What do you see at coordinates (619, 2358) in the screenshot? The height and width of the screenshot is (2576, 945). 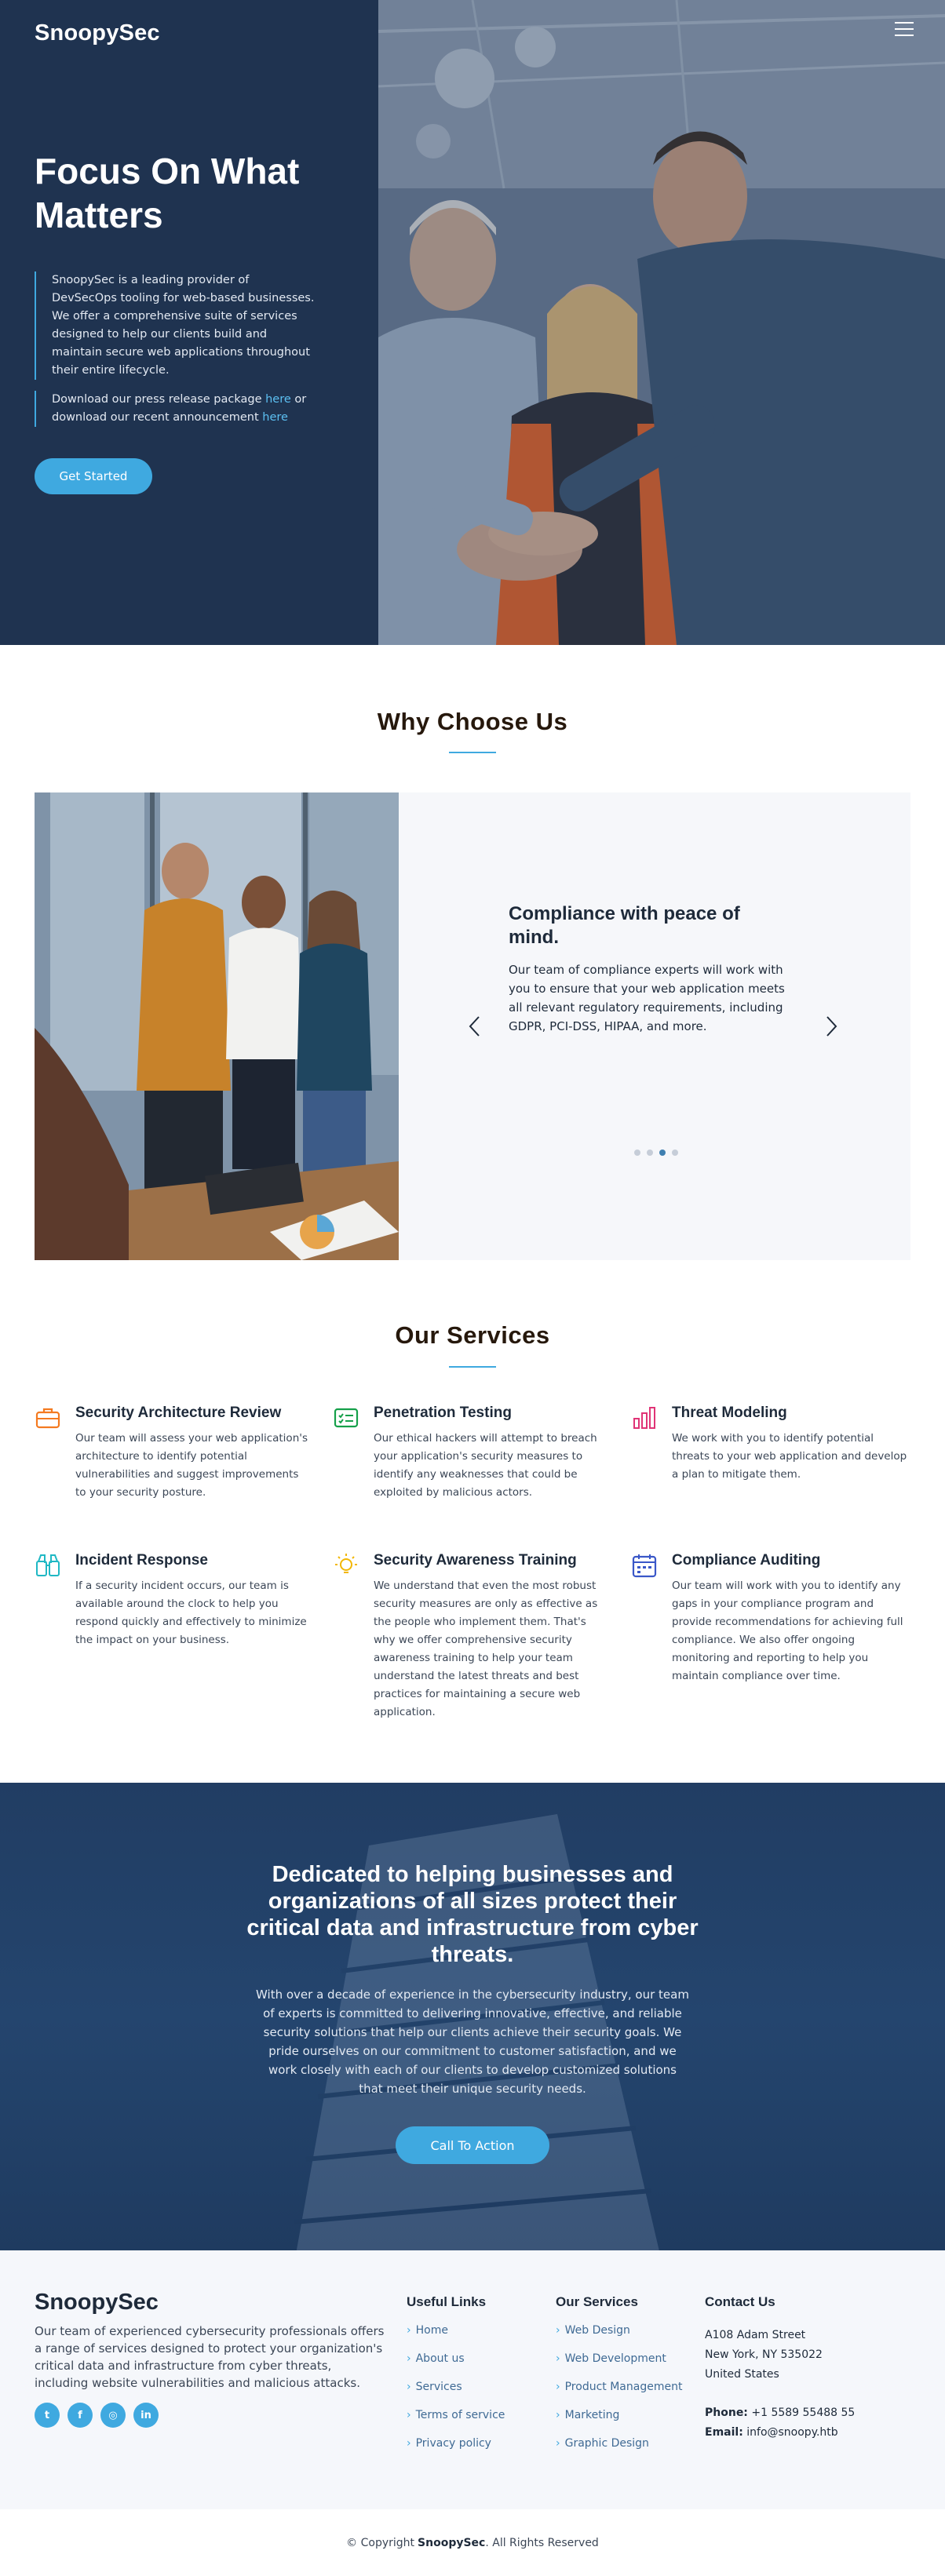 I see `footer-service-web-development: Web Development` at bounding box center [619, 2358].